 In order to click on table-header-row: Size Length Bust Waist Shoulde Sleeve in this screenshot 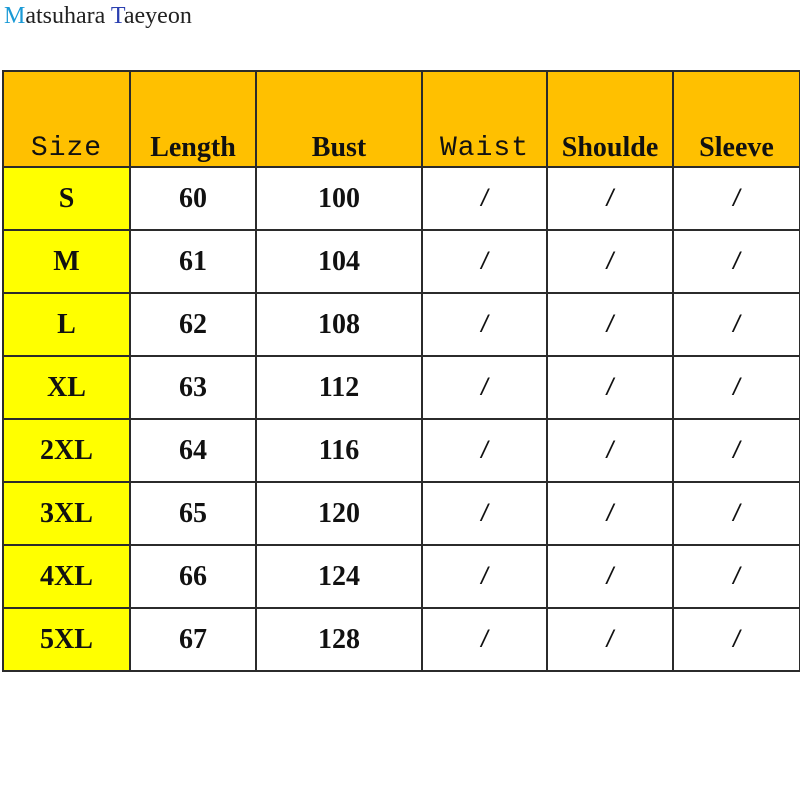, I will do `click(401, 119)`.